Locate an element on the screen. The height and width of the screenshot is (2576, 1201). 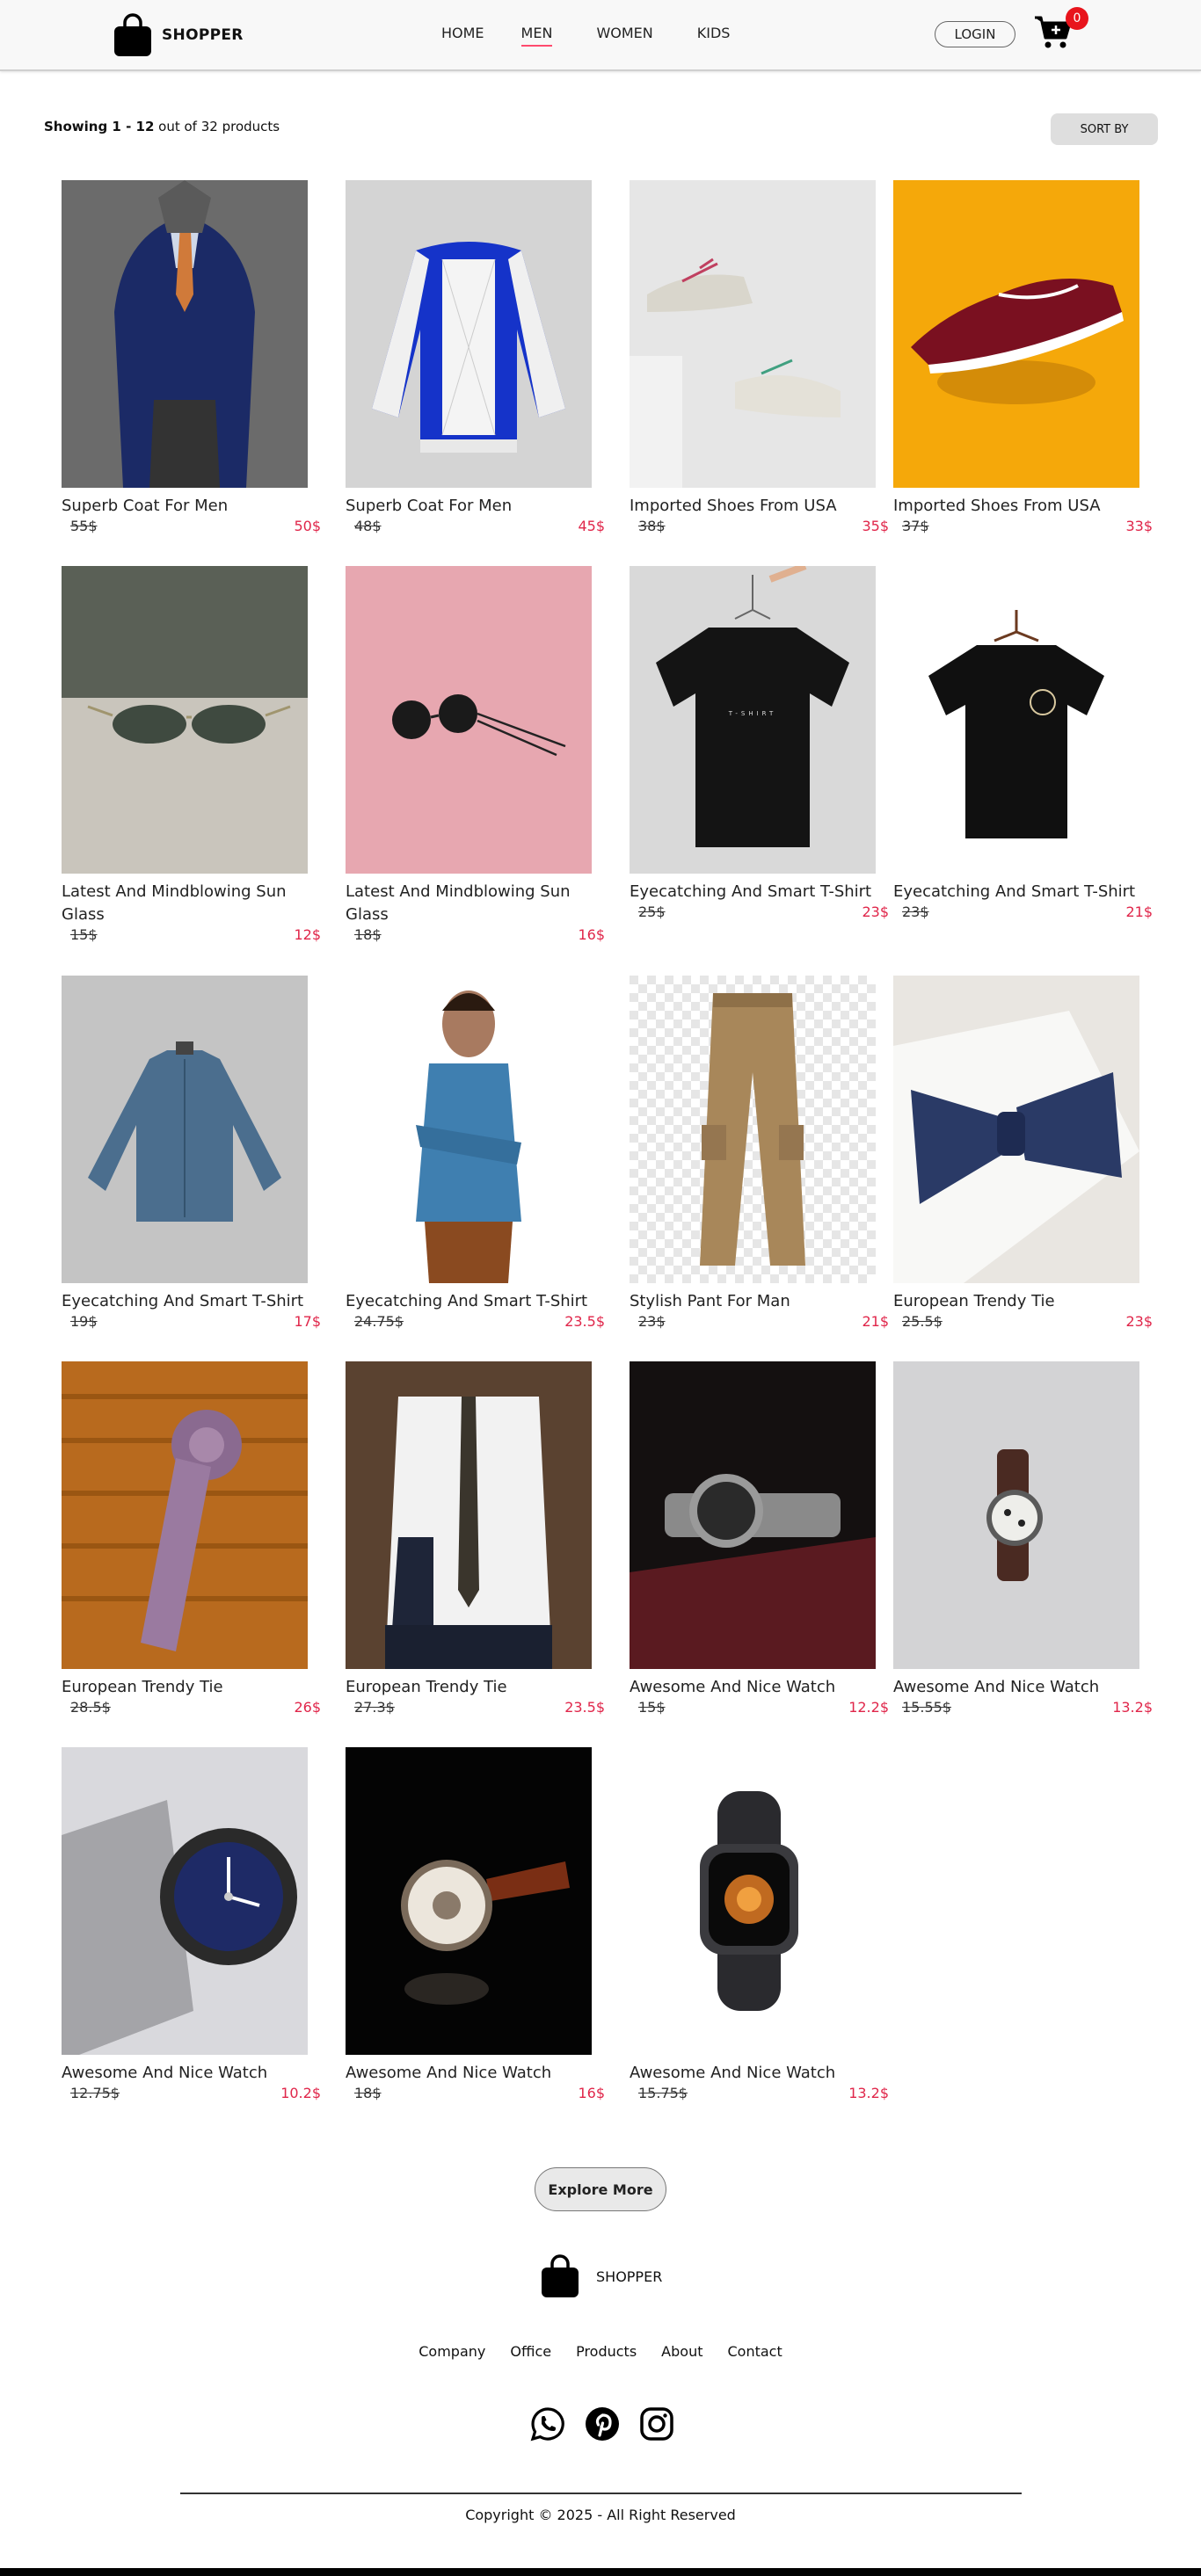
login-button: LOGIN is located at coordinates (975, 34).